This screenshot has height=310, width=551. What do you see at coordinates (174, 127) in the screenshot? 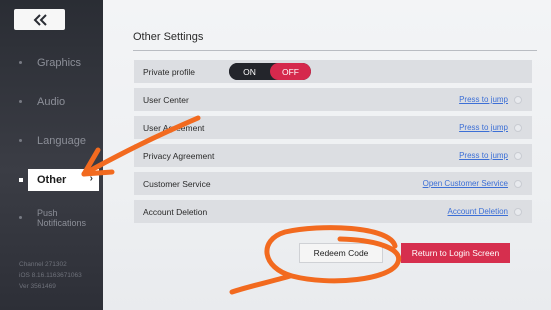
I see `setting-label: User Agreement` at bounding box center [174, 127].